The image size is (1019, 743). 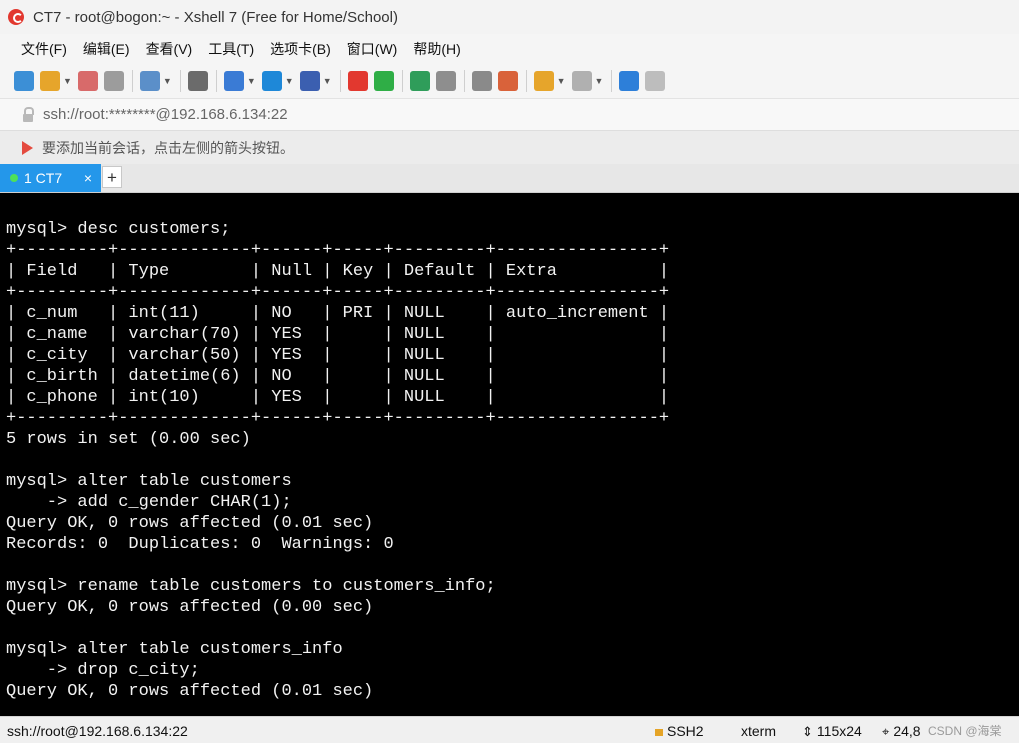 What do you see at coordinates (481, 81) in the screenshot?
I see `keyboard-icon` at bounding box center [481, 81].